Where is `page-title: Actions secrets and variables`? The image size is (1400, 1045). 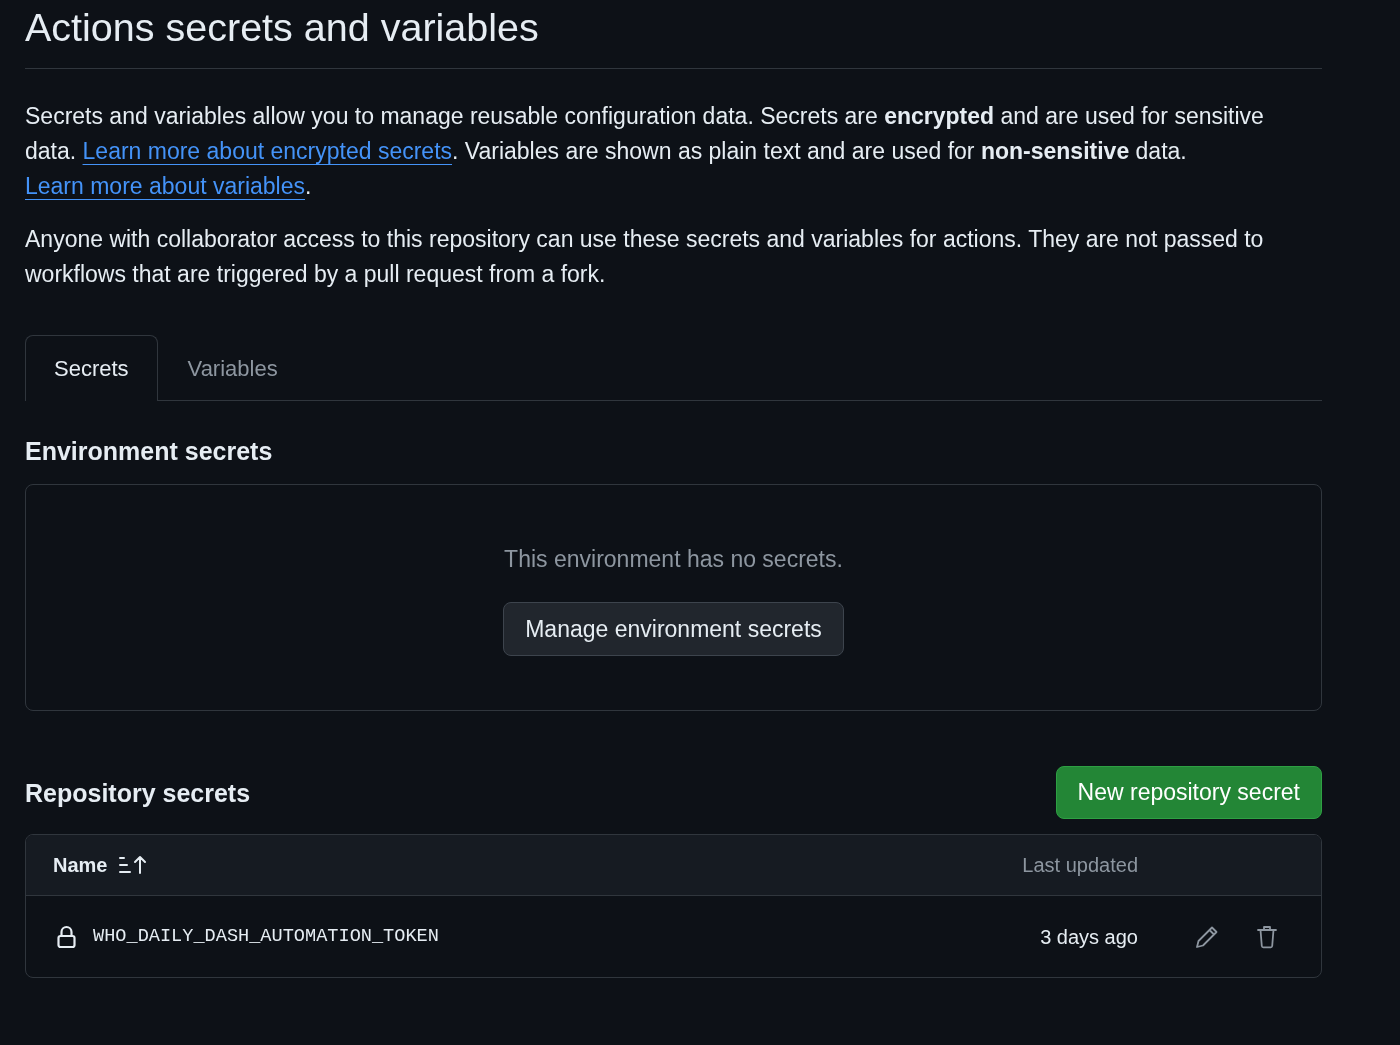 page-title: Actions secrets and variables is located at coordinates (282, 27).